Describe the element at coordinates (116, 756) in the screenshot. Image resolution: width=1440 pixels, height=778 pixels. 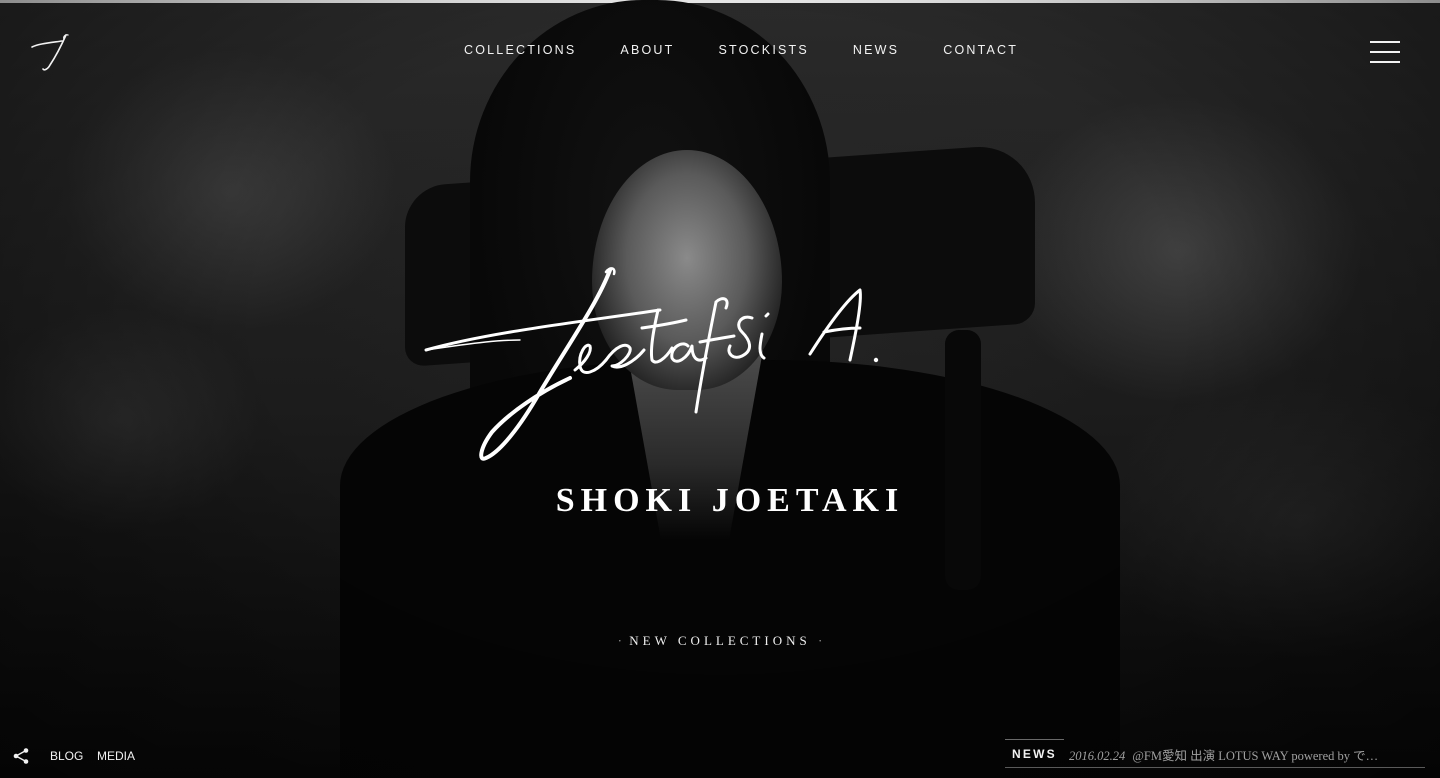
I see `media-link: MEDIA` at that location.